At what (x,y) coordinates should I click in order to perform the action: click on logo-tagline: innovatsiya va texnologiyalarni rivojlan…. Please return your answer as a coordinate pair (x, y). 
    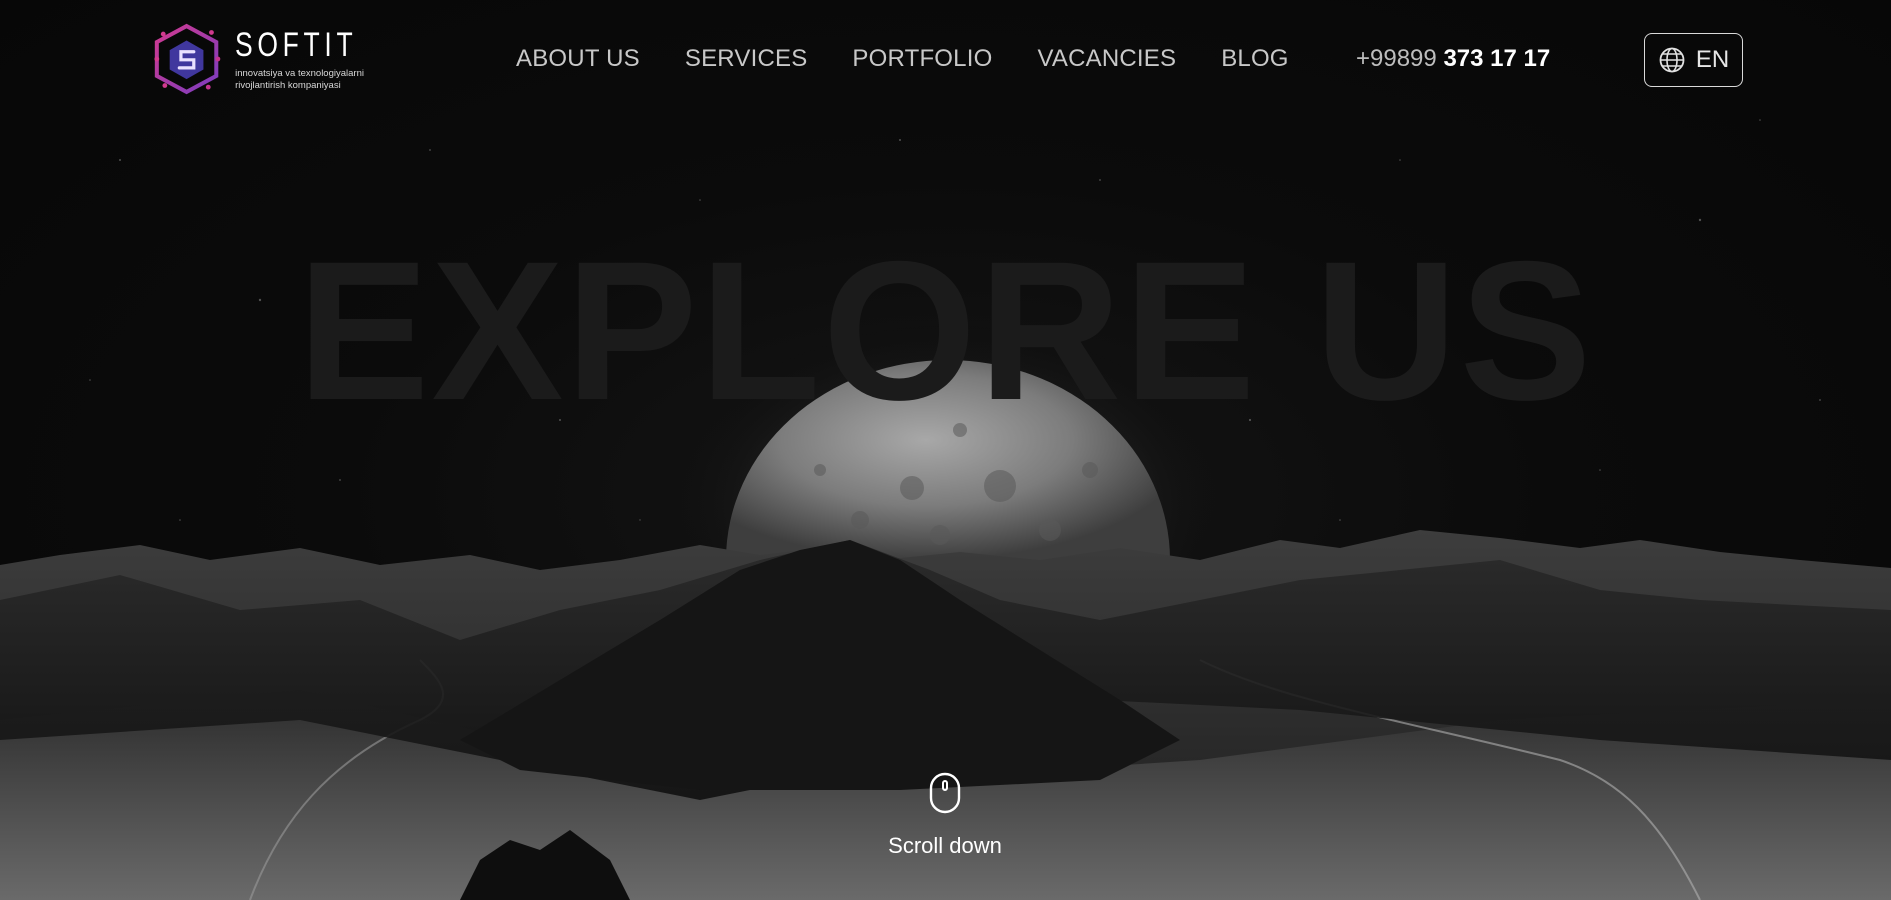
    Looking at the image, I should click on (299, 79).